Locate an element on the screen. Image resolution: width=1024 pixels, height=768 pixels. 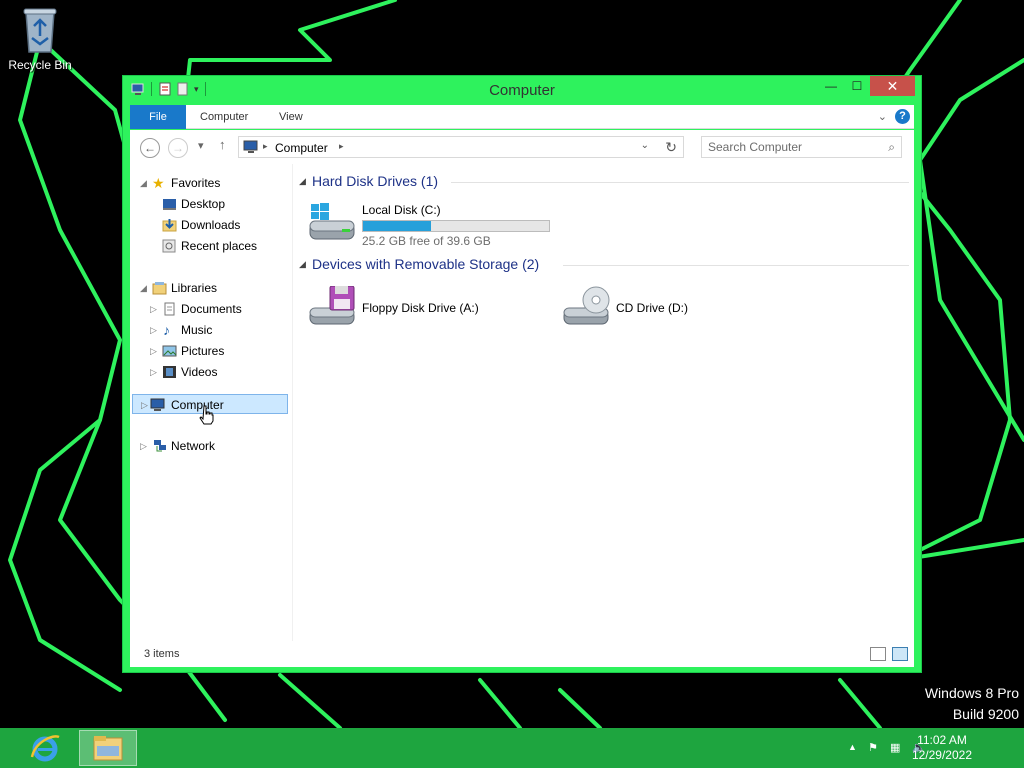
clock-time: 11:02 AM is located at coordinates (942, 740).